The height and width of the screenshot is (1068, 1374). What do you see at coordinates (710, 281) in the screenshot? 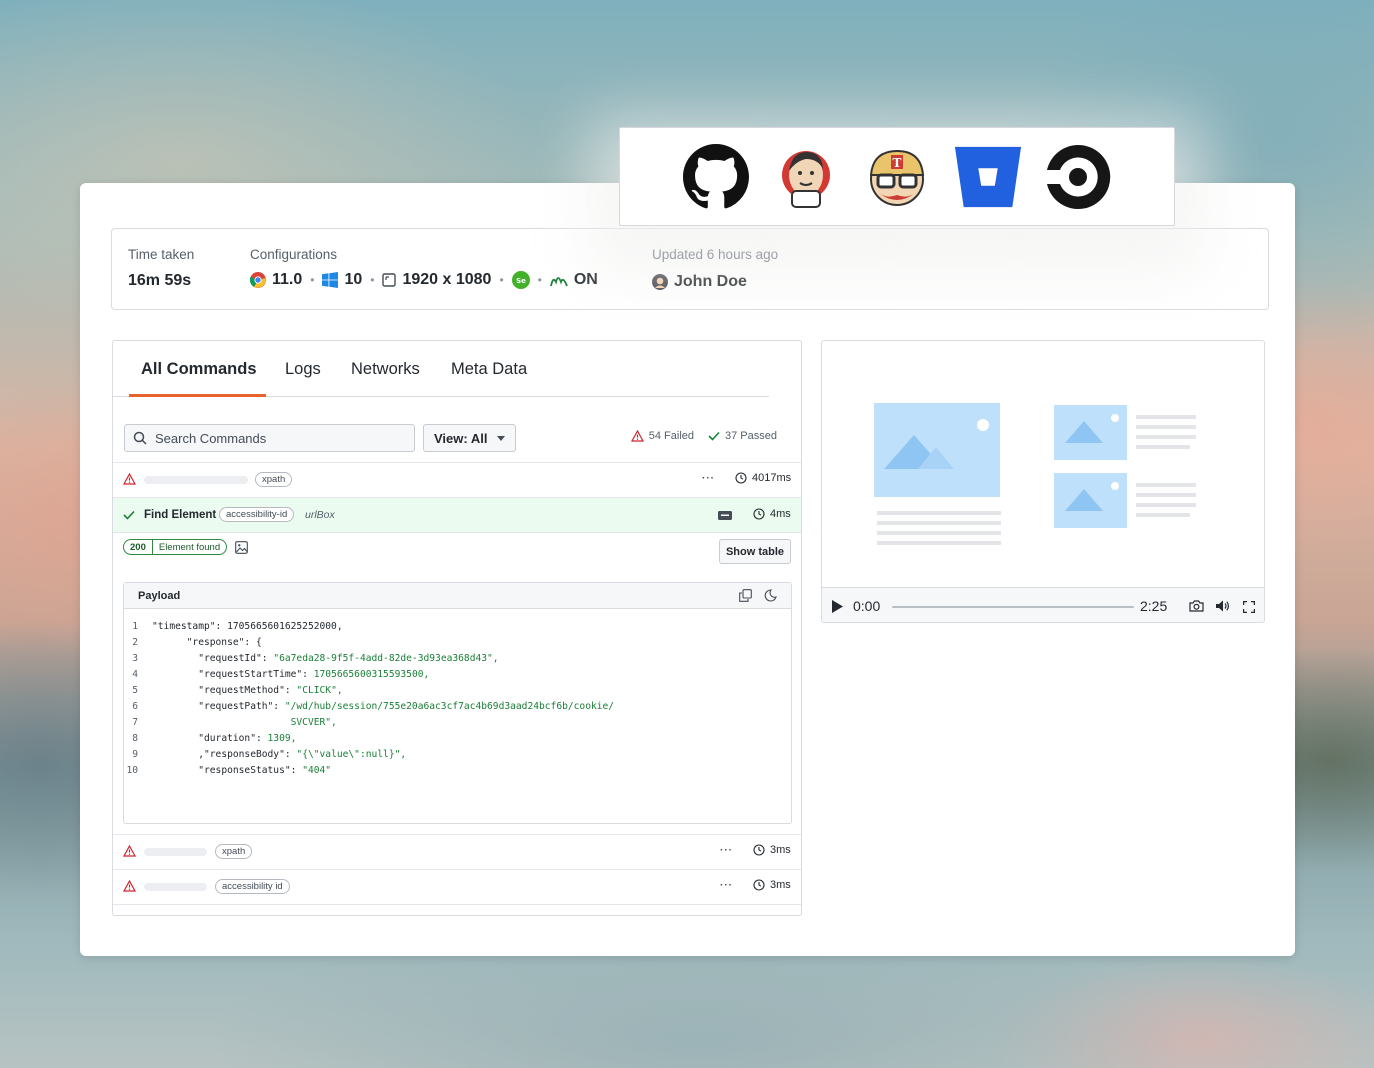
I see `user-name: John Doe` at bounding box center [710, 281].